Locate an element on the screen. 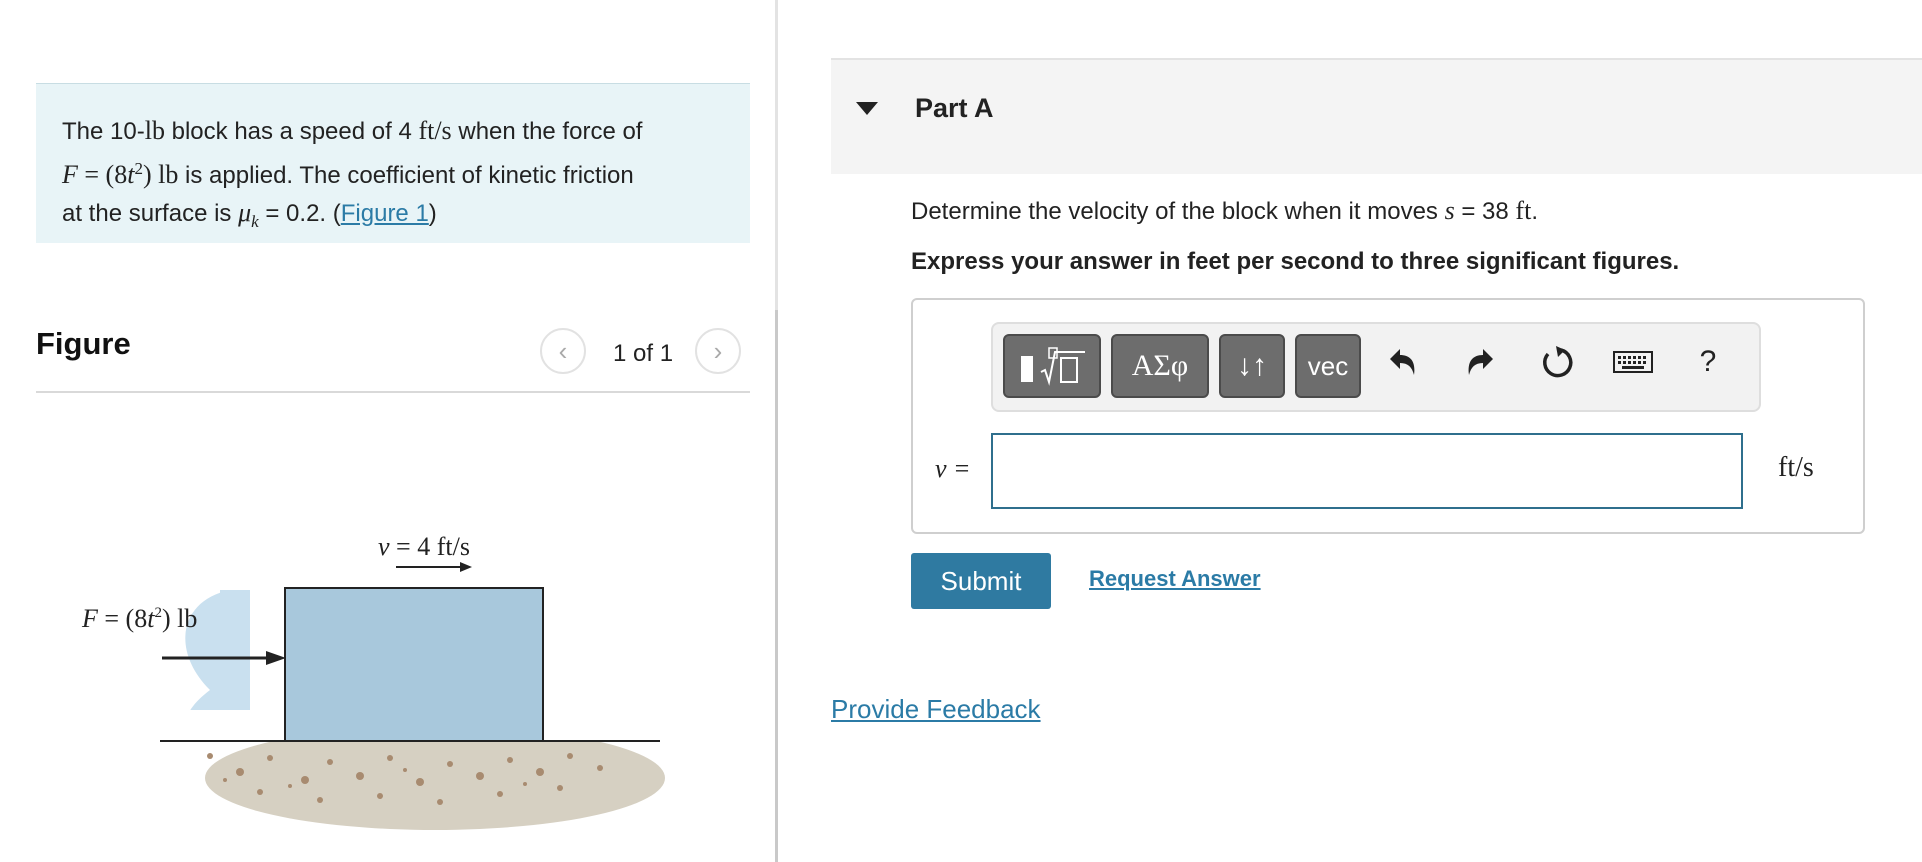 The image size is (1922, 862). templates-button is located at coordinates (1052, 366).